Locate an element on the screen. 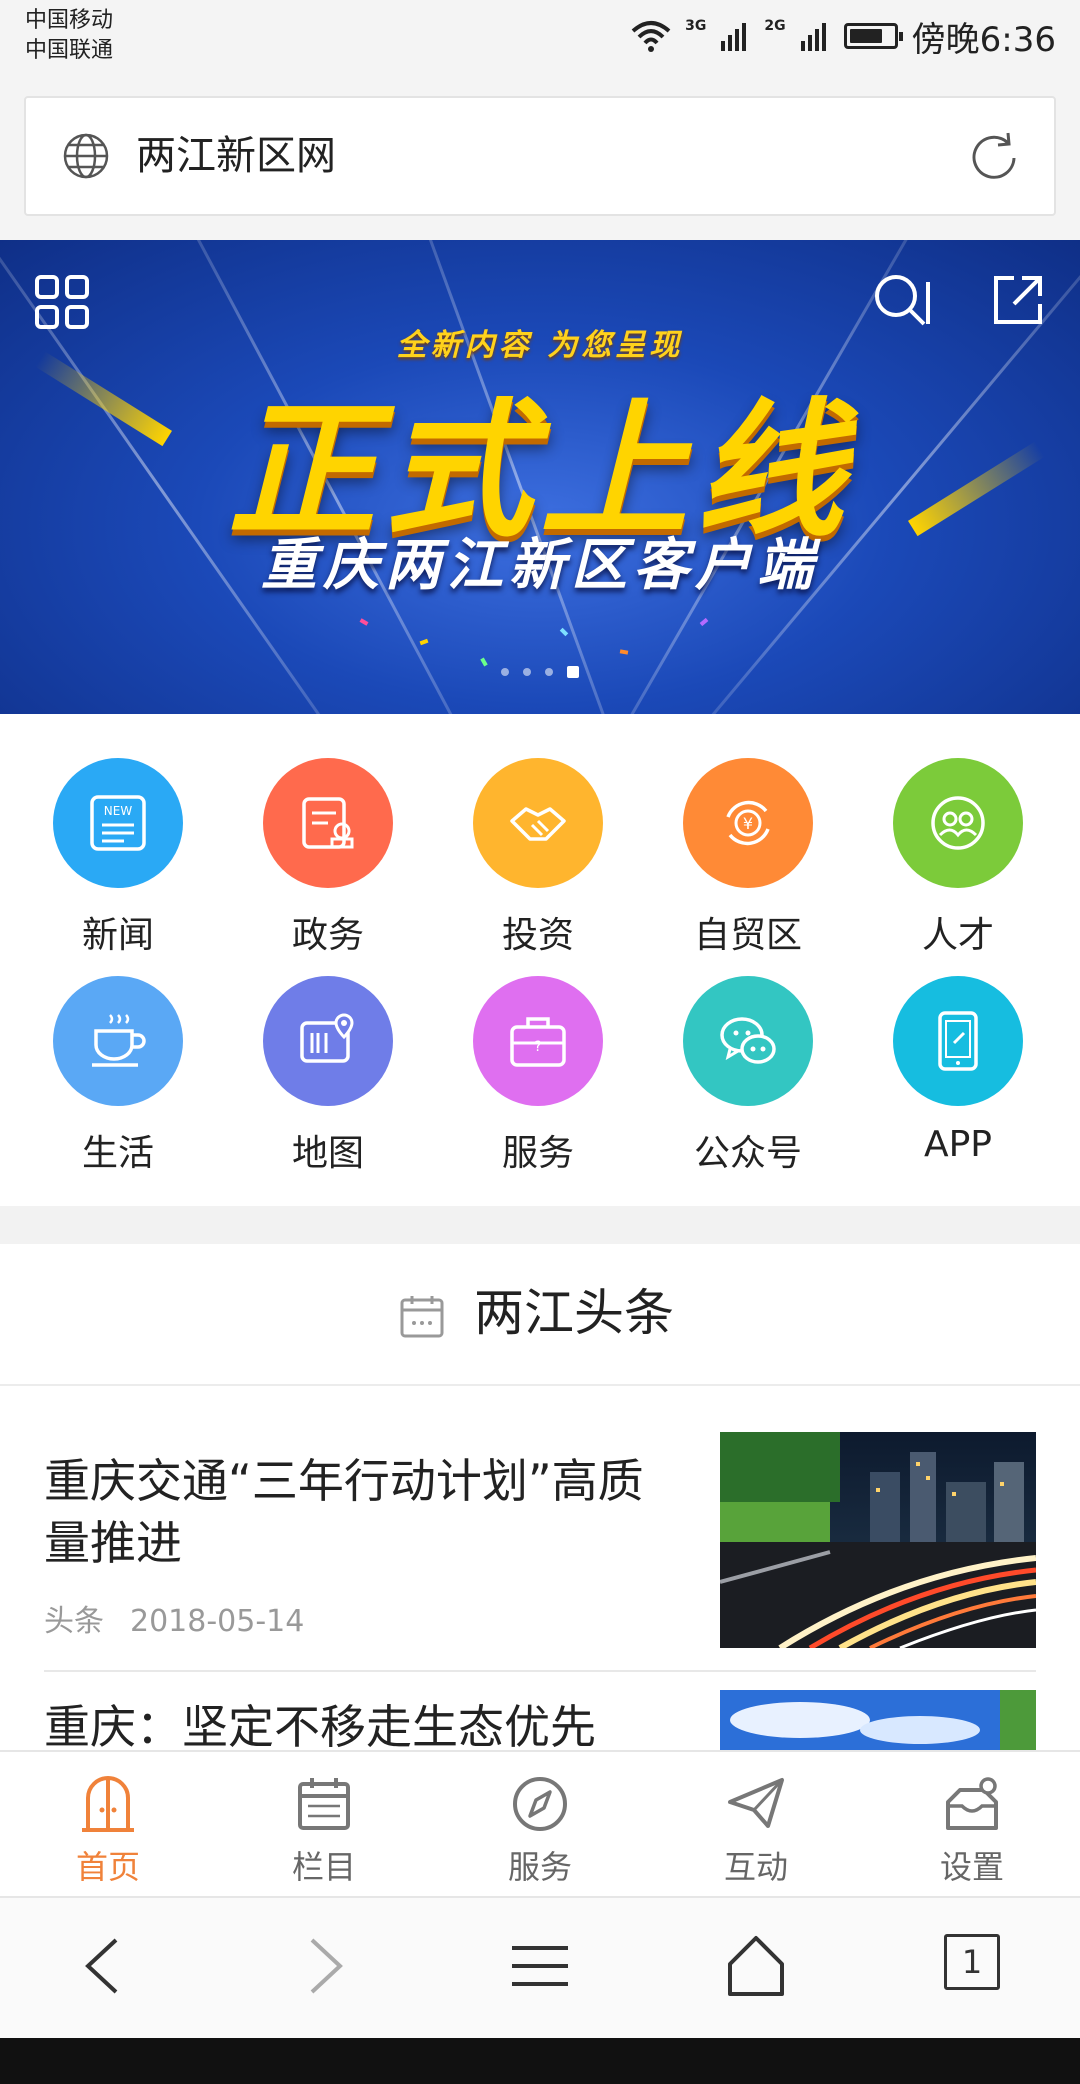  network-2-label: 2G is located at coordinates (775, 26).